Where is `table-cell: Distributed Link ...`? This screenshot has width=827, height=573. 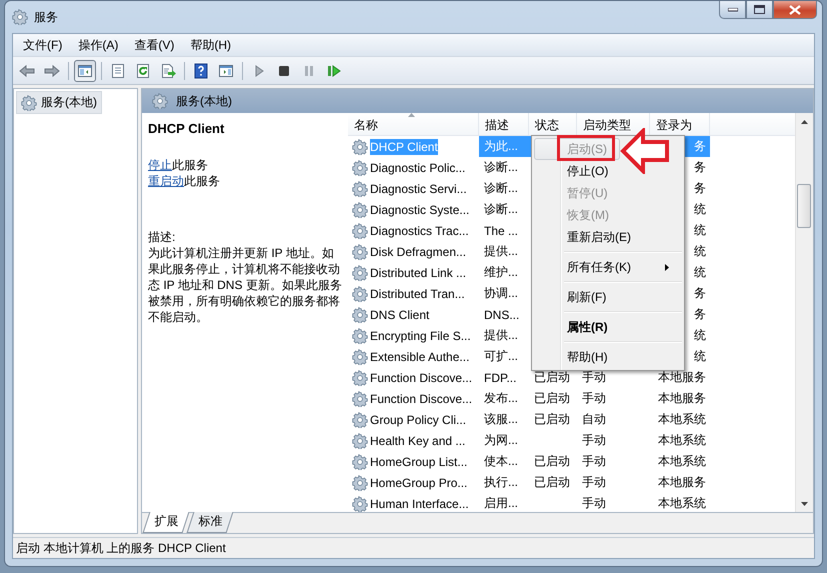
table-cell: Distributed Link ... is located at coordinates (418, 273).